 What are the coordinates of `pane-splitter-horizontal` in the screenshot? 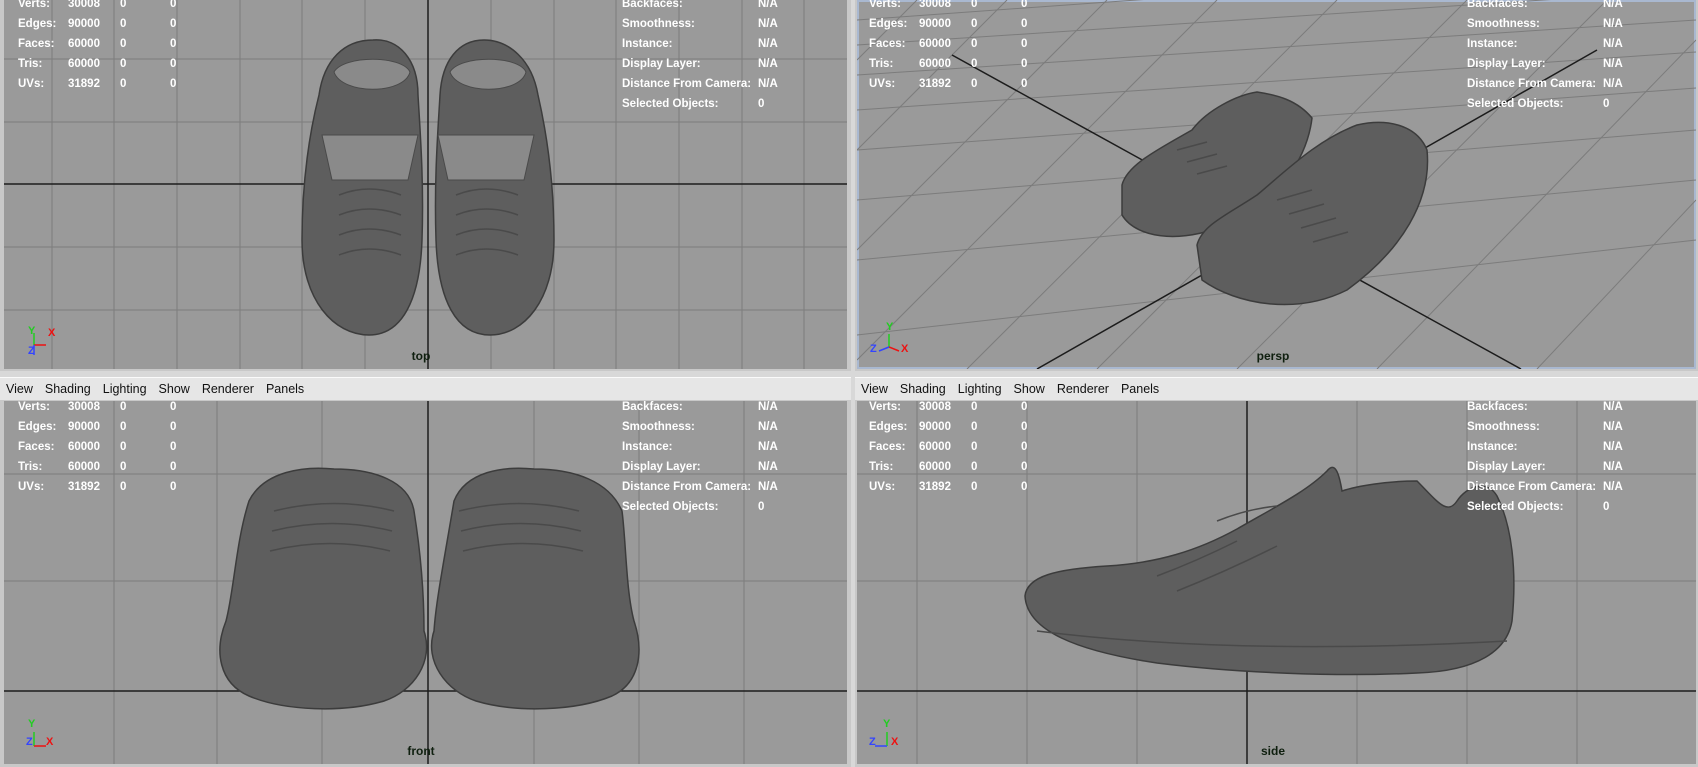 It's located at (849, 374).